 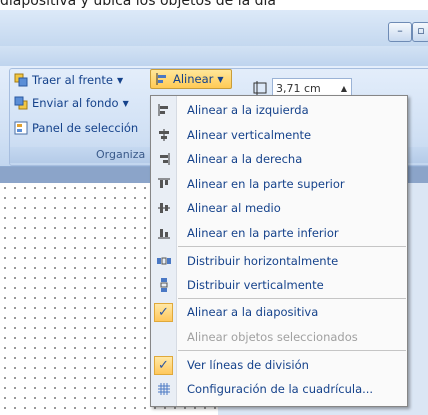 I want to click on distribute-horizontal-icon, so click(x=163, y=261).